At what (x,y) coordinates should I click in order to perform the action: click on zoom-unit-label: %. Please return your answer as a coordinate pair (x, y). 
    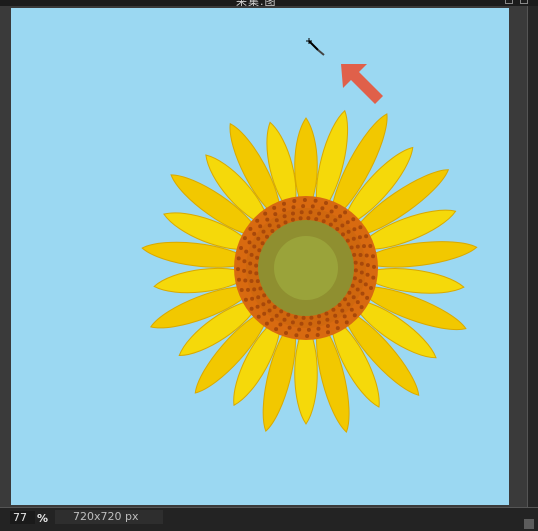
    Looking at the image, I should click on (43, 518).